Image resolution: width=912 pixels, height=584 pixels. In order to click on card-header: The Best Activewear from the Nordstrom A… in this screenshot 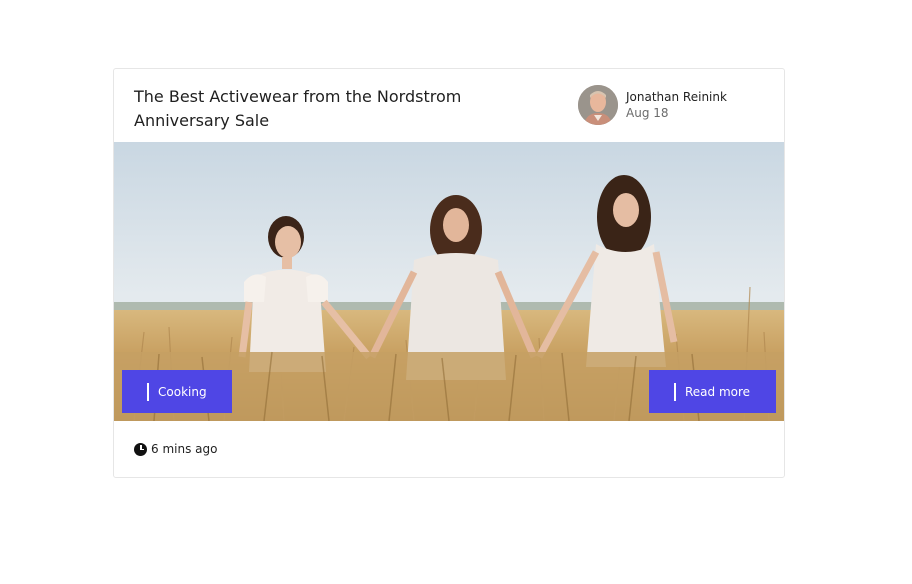, I will do `click(449, 105)`.